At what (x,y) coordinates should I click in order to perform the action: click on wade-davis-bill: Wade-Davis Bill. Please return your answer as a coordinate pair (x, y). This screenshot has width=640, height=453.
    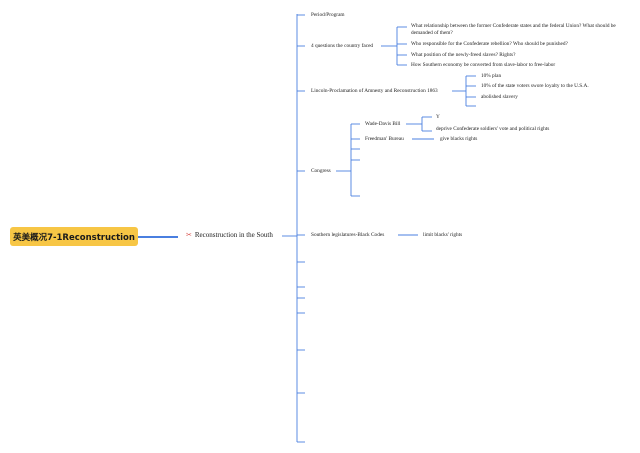
    Looking at the image, I should click on (382, 124).